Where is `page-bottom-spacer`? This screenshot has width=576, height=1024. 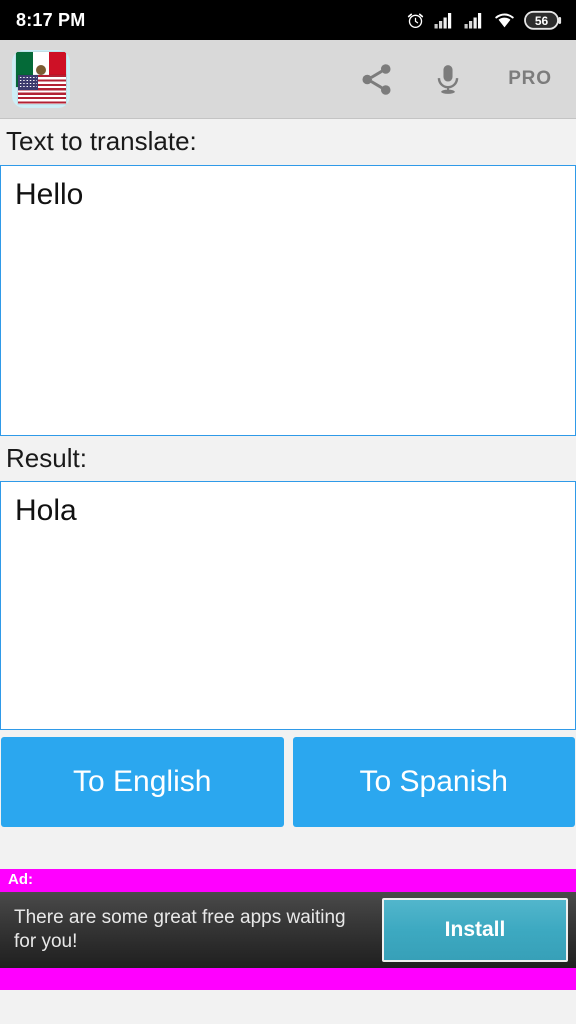
page-bottom-spacer is located at coordinates (288, 1006).